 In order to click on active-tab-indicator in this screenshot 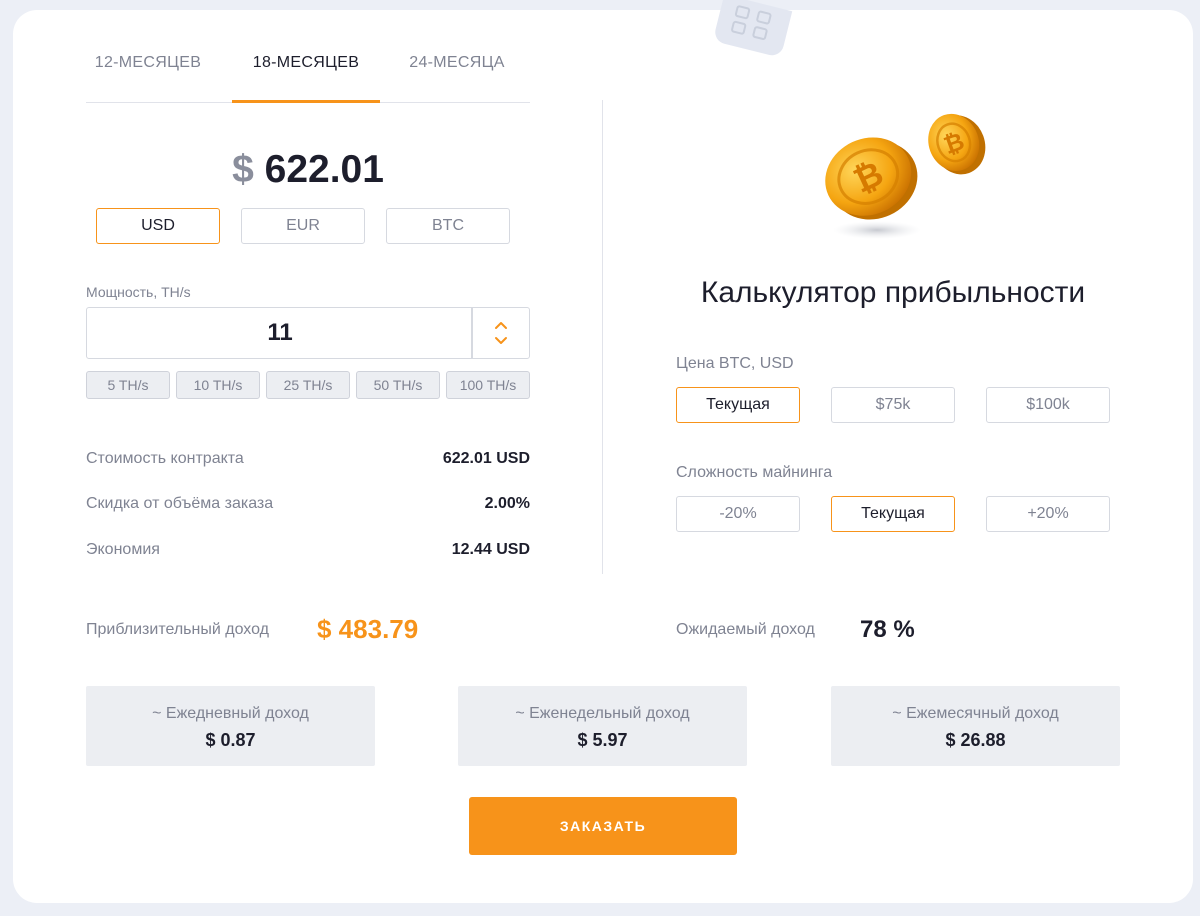, I will do `click(306, 101)`.